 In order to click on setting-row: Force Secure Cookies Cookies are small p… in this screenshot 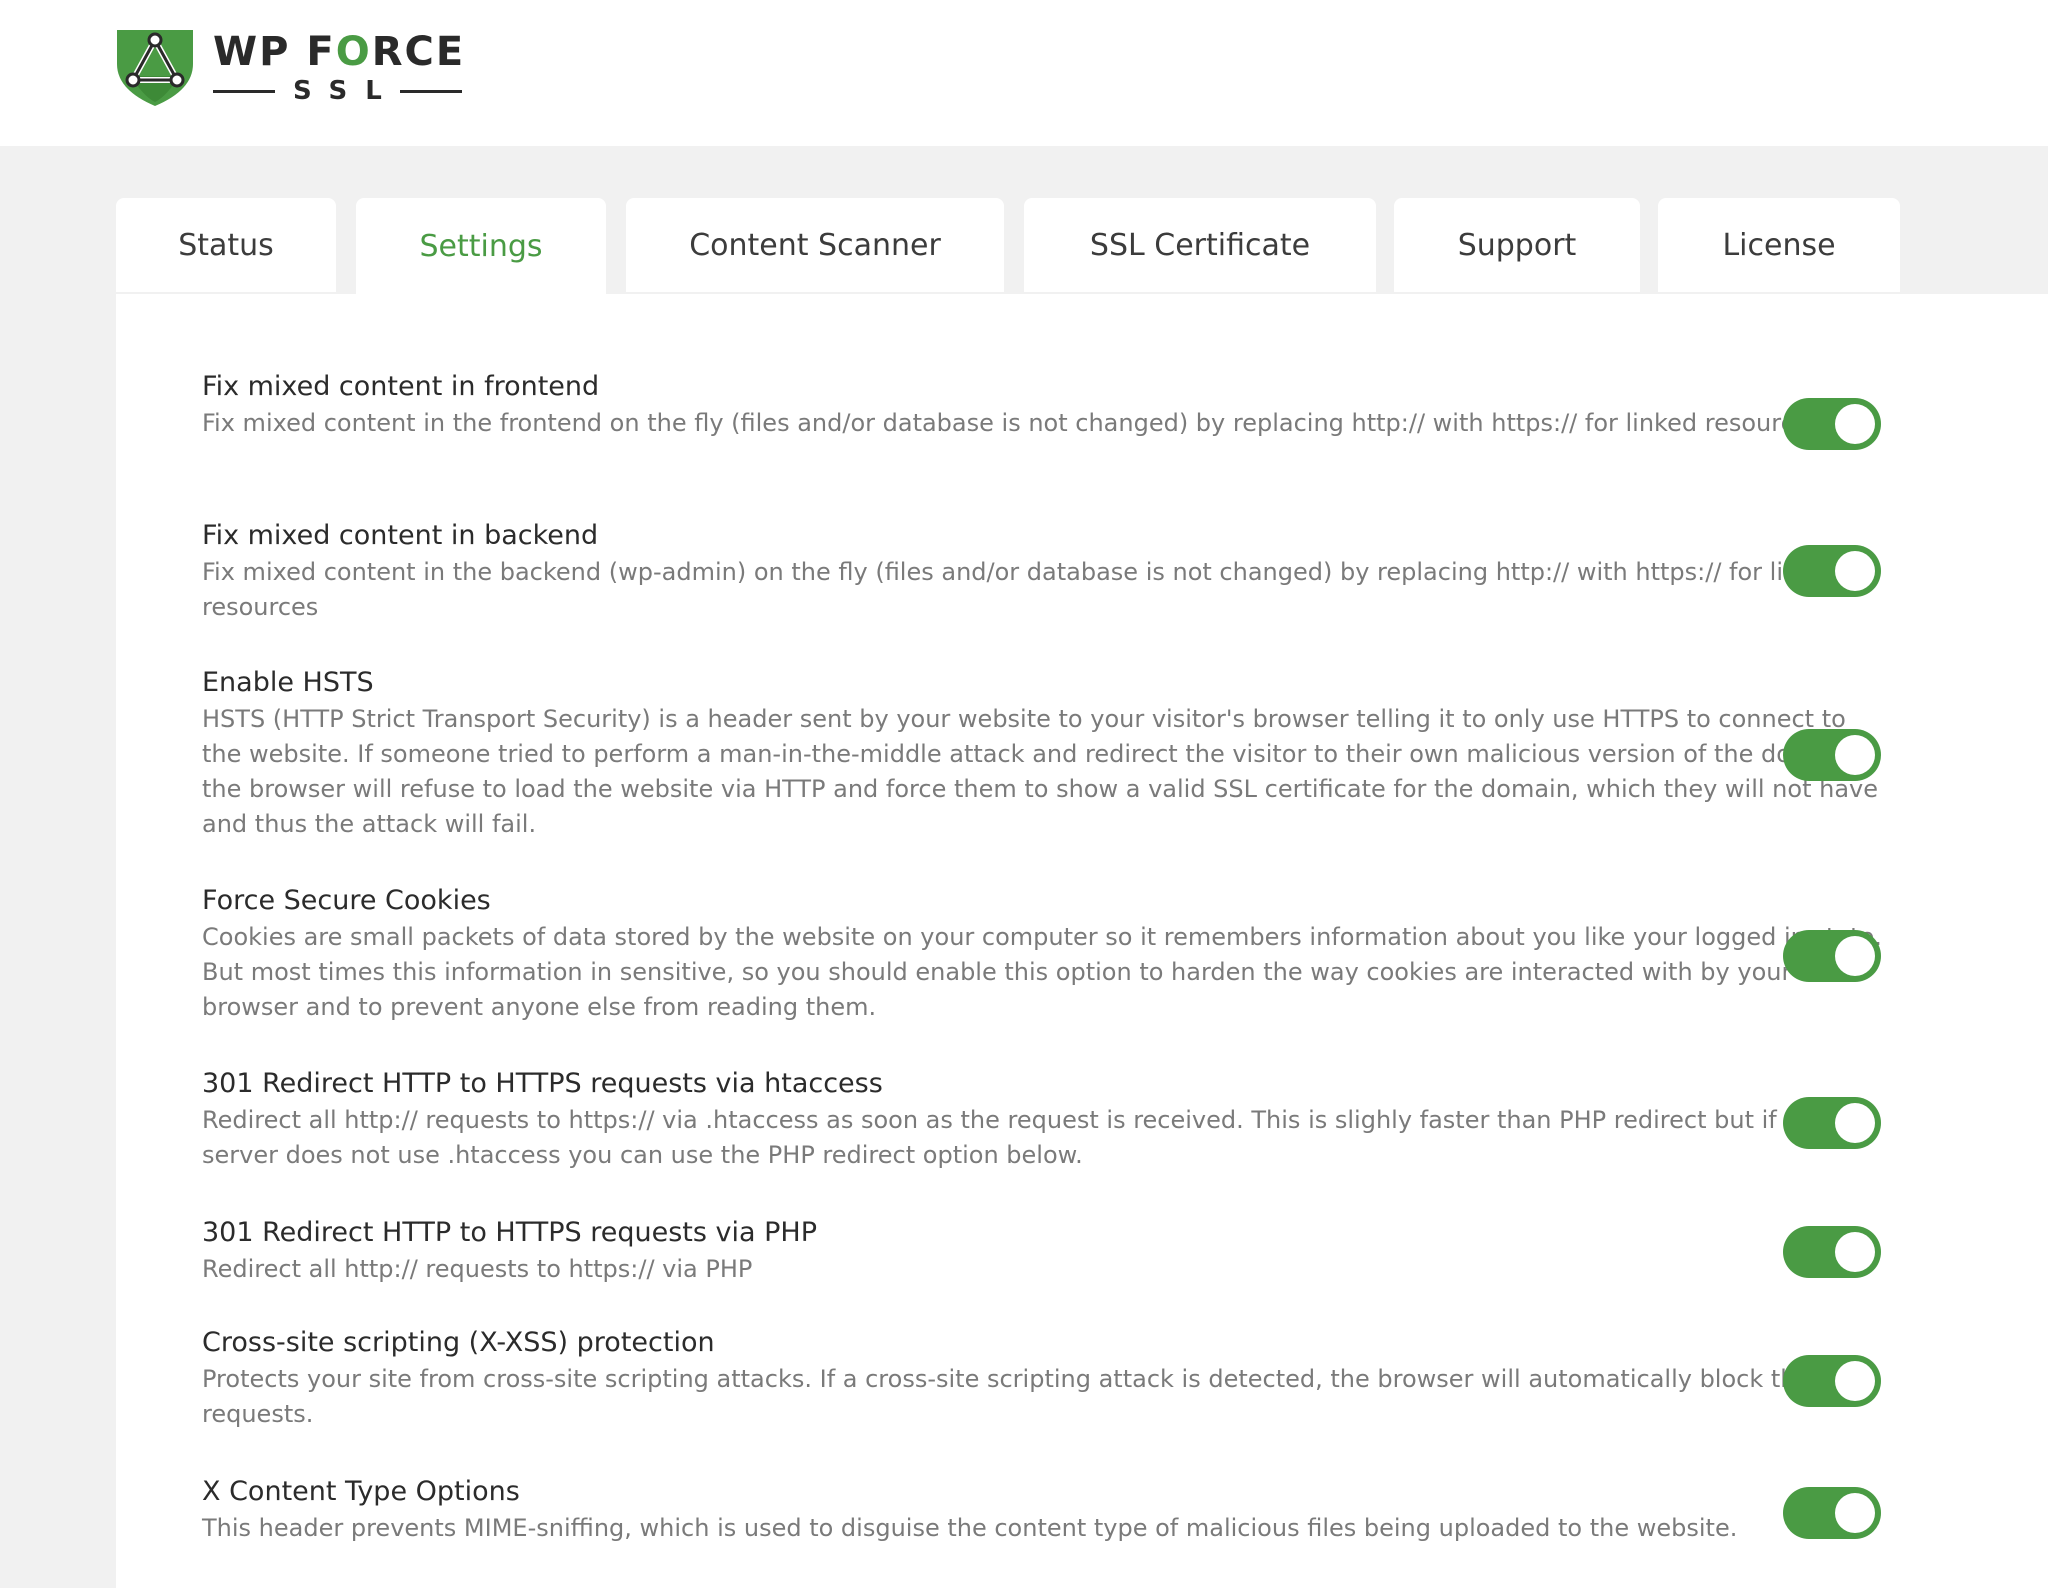, I will do `click(1042, 954)`.